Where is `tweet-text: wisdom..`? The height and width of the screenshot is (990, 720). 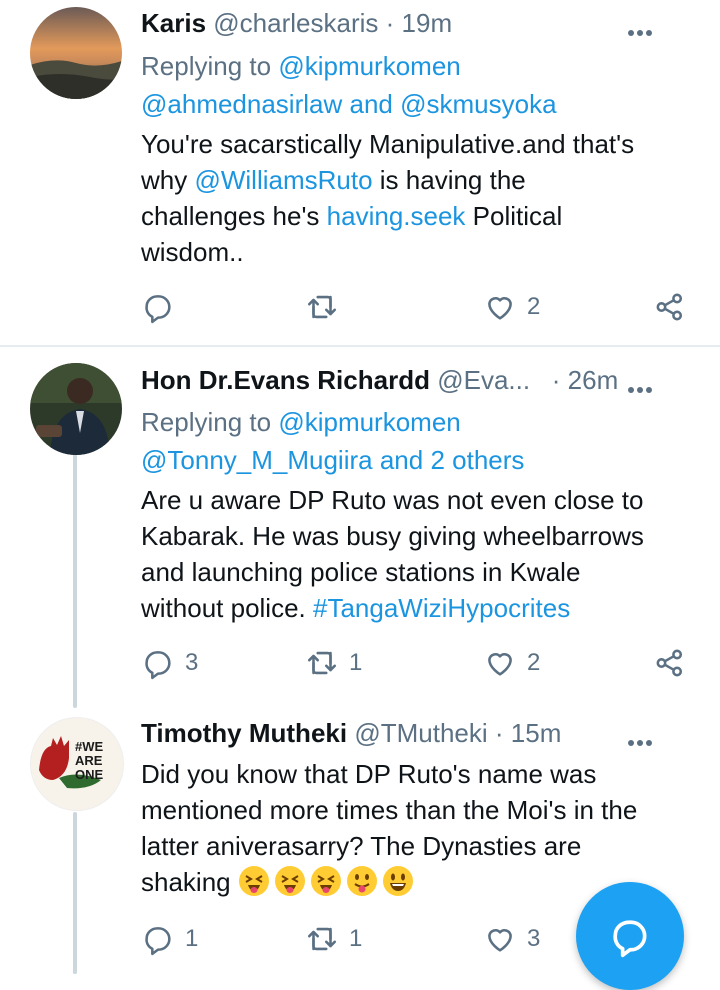 tweet-text: wisdom.. is located at coordinates (192, 252).